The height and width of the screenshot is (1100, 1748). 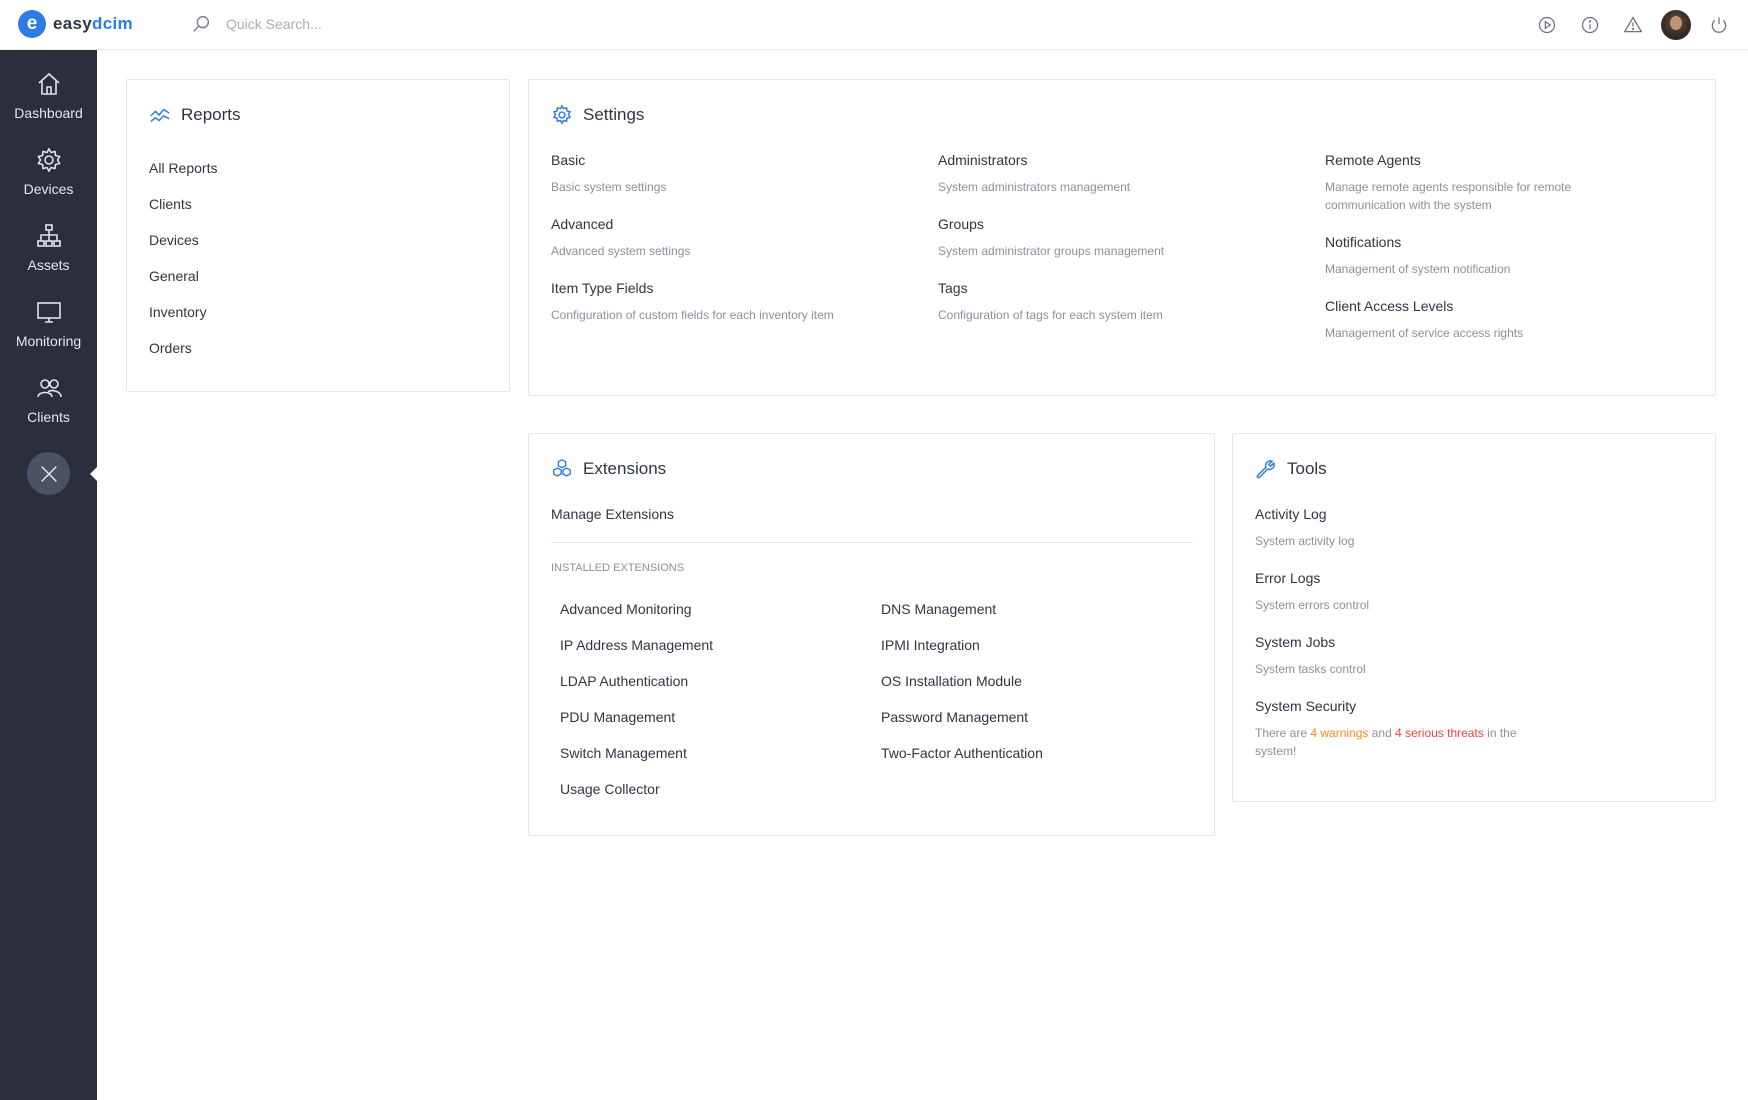 I want to click on tool-title: System Jobs, so click(x=1405, y=642).